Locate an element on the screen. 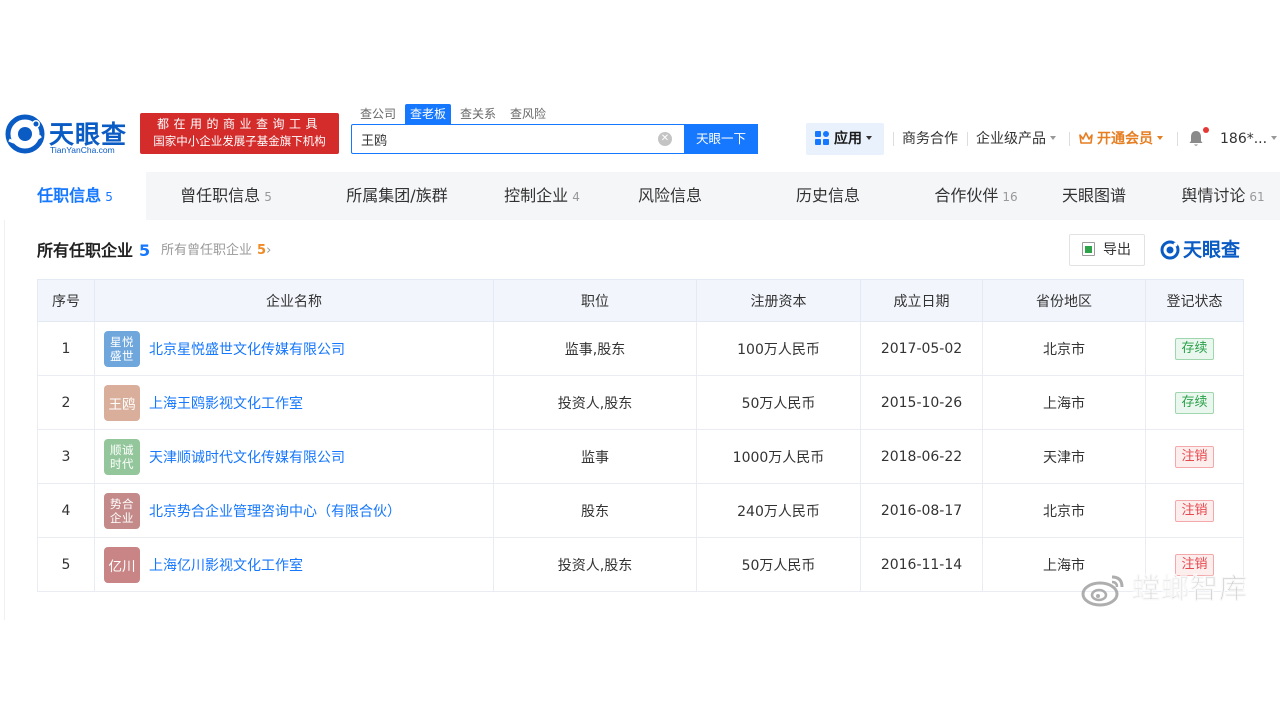  row-region: 上海市 is located at coordinates (1064, 402).